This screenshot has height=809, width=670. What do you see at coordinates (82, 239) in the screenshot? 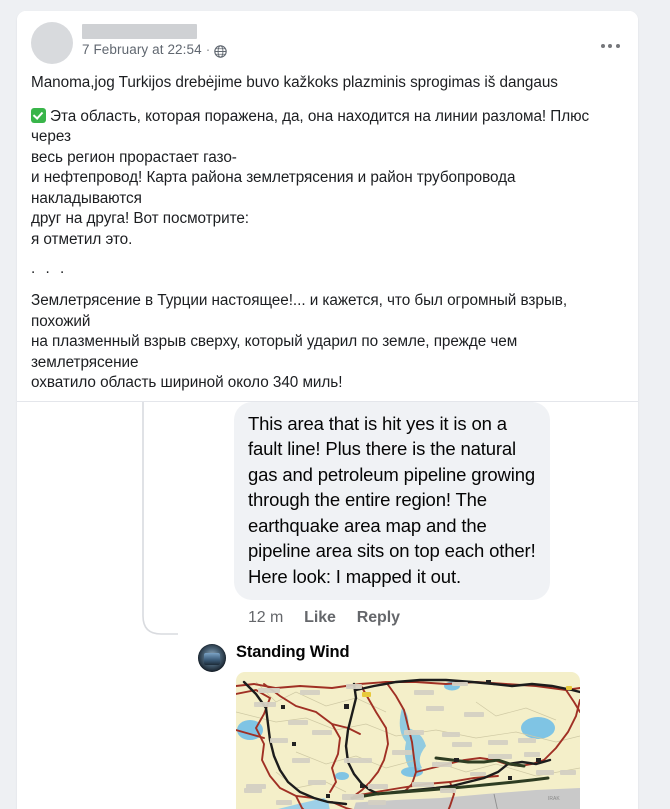
I see `post-paragraph-3: я отметил это.` at bounding box center [82, 239].